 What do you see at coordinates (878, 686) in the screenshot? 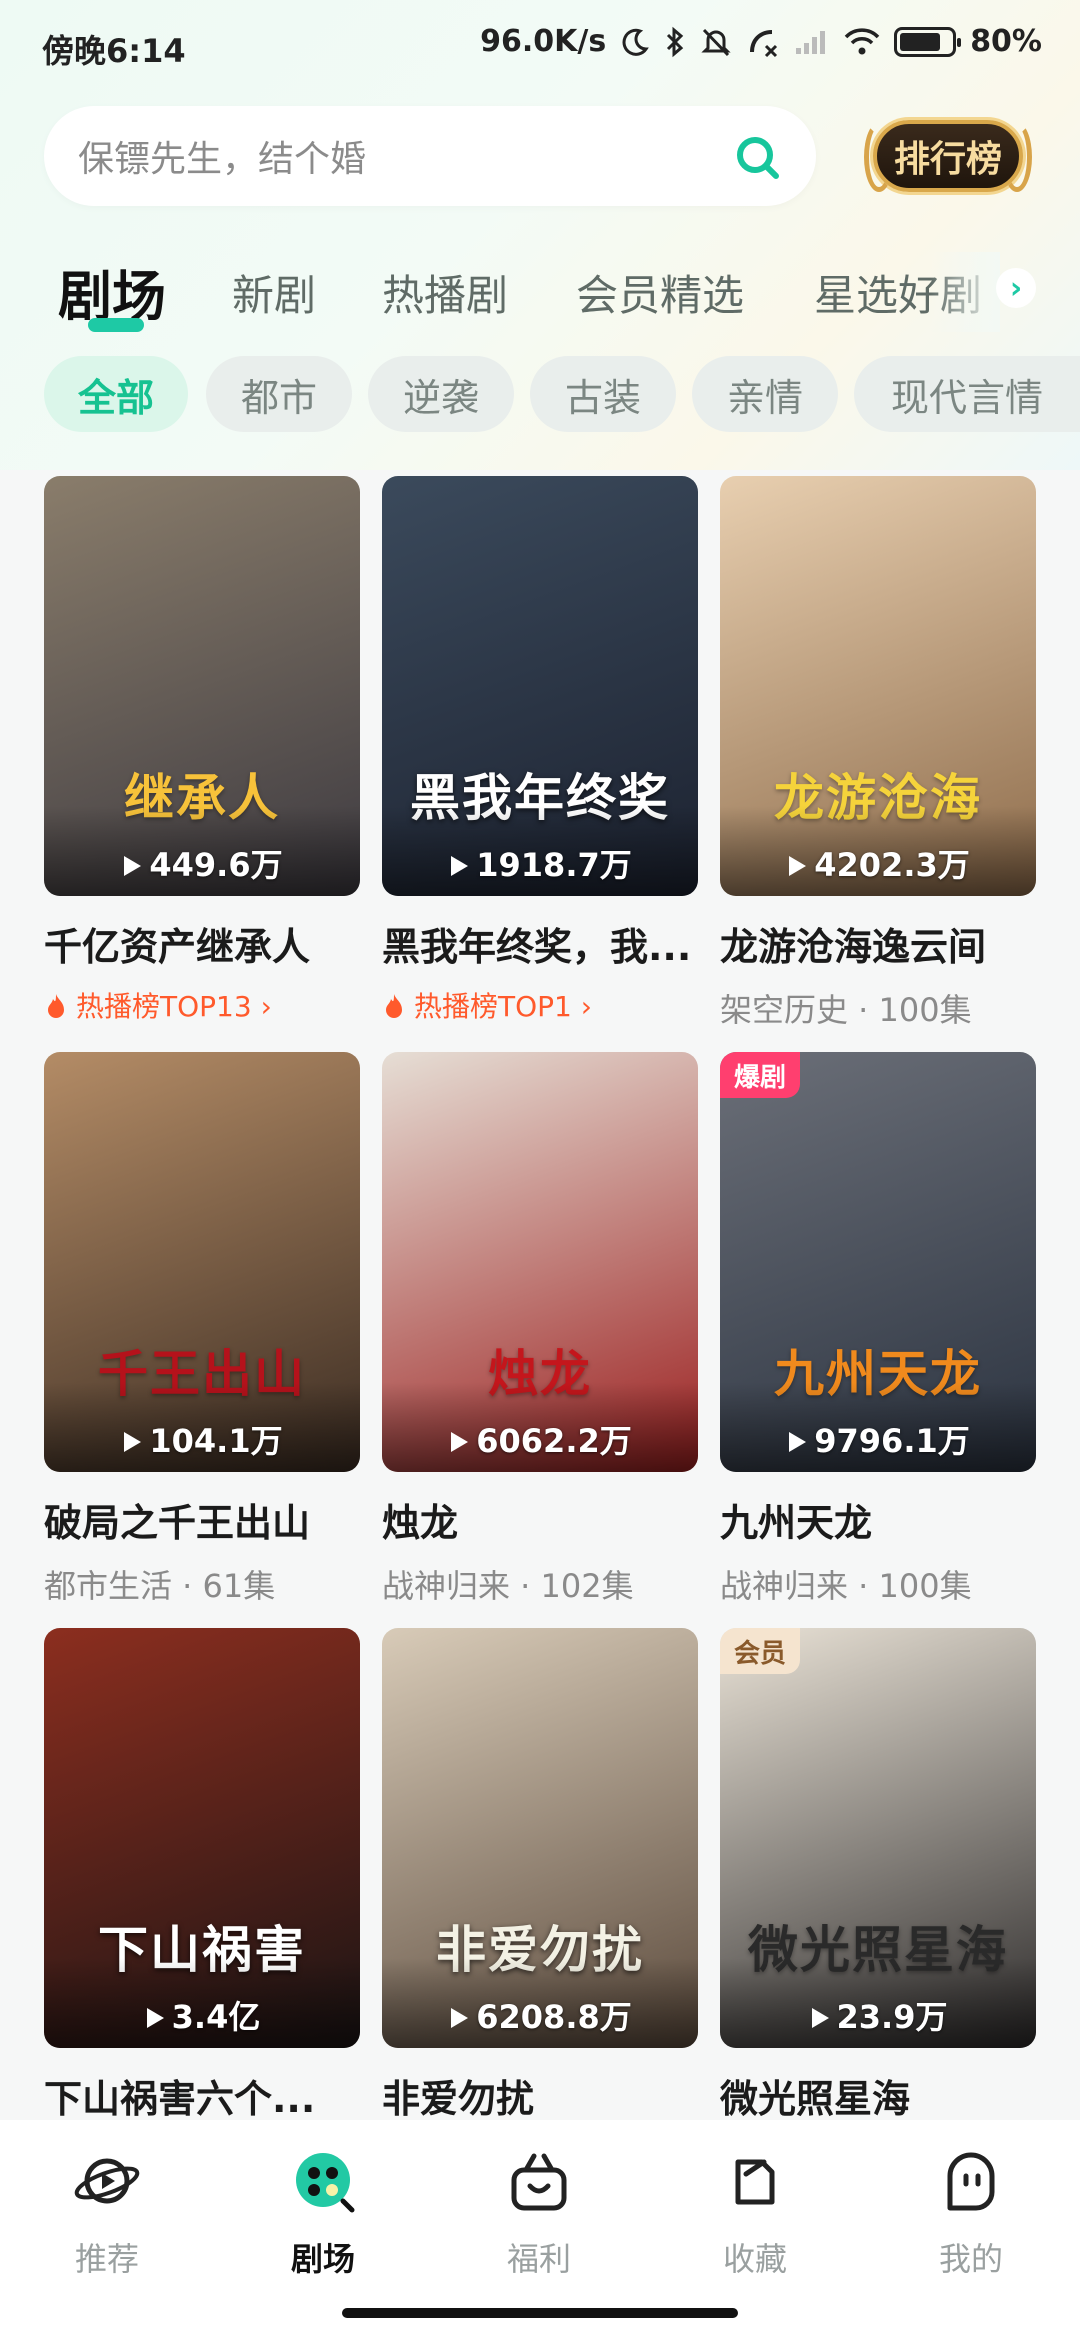
I see `drama-poster: 龙游沧海 4202.3万` at bounding box center [878, 686].